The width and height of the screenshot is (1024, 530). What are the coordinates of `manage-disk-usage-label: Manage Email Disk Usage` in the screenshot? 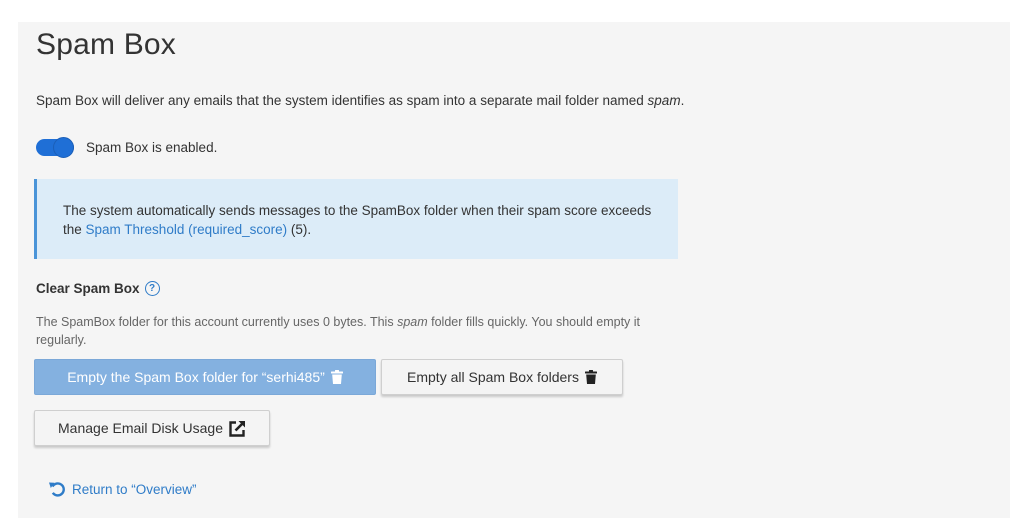 It's located at (140, 428).